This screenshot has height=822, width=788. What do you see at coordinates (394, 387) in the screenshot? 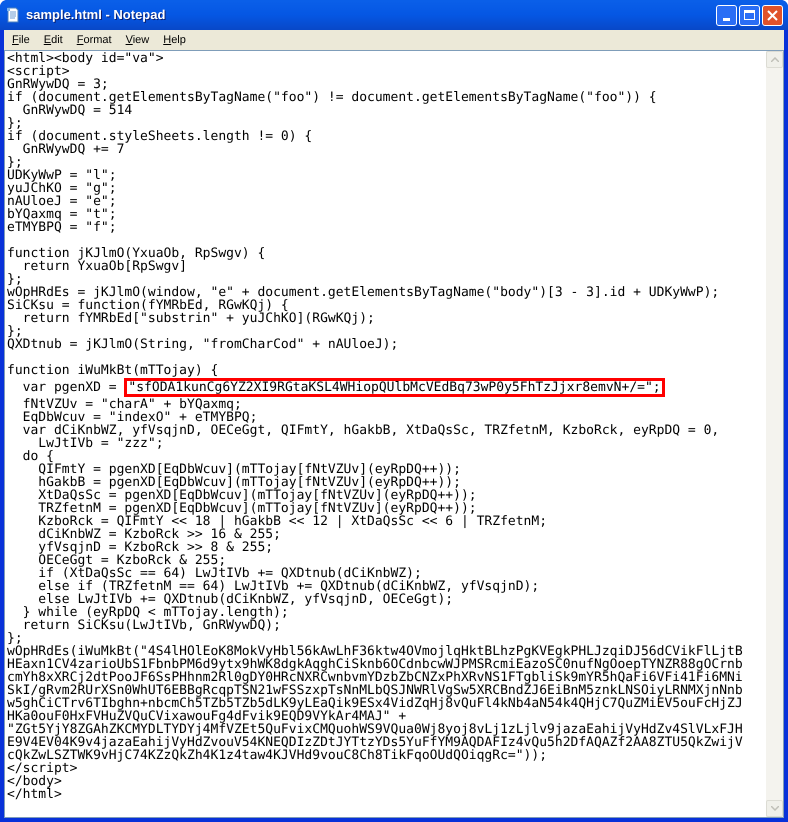
I see `highlight-box: "sfODA1kunCg6YZ2XI9RGtaKSL4WHiopQUlbMcVEdBq73wP0y5FhTzJjxr8emvN+/=";` at bounding box center [394, 387].